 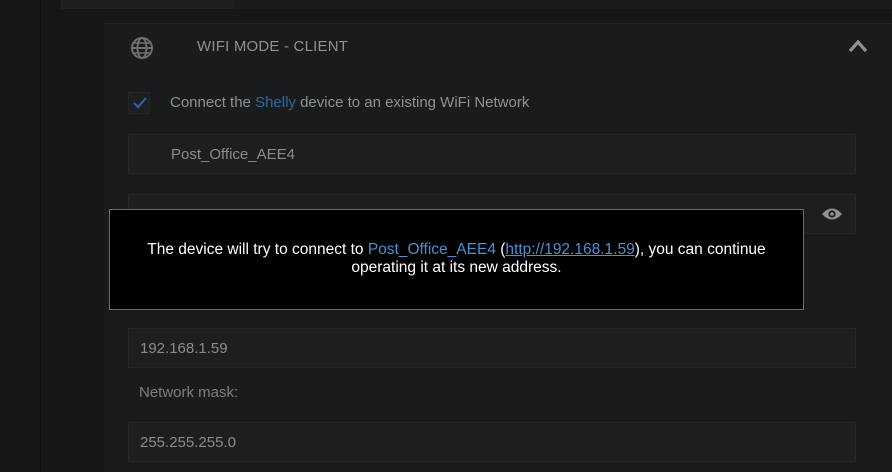 What do you see at coordinates (492, 442) in the screenshot?
I see `network-mask-field: 255.255.255.0` at bounding box center [492, 442].